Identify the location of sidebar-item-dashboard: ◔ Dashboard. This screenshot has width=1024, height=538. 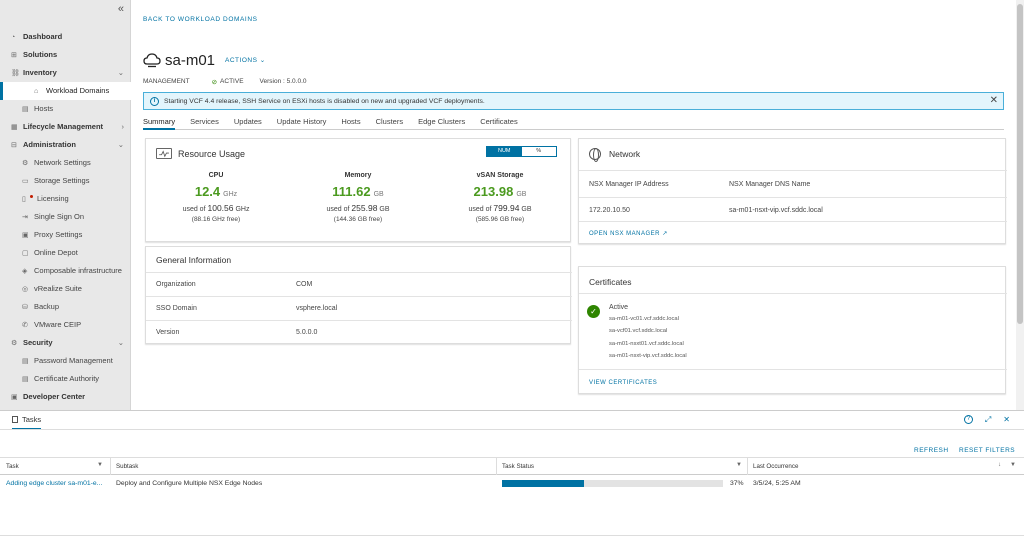
(65, 37).